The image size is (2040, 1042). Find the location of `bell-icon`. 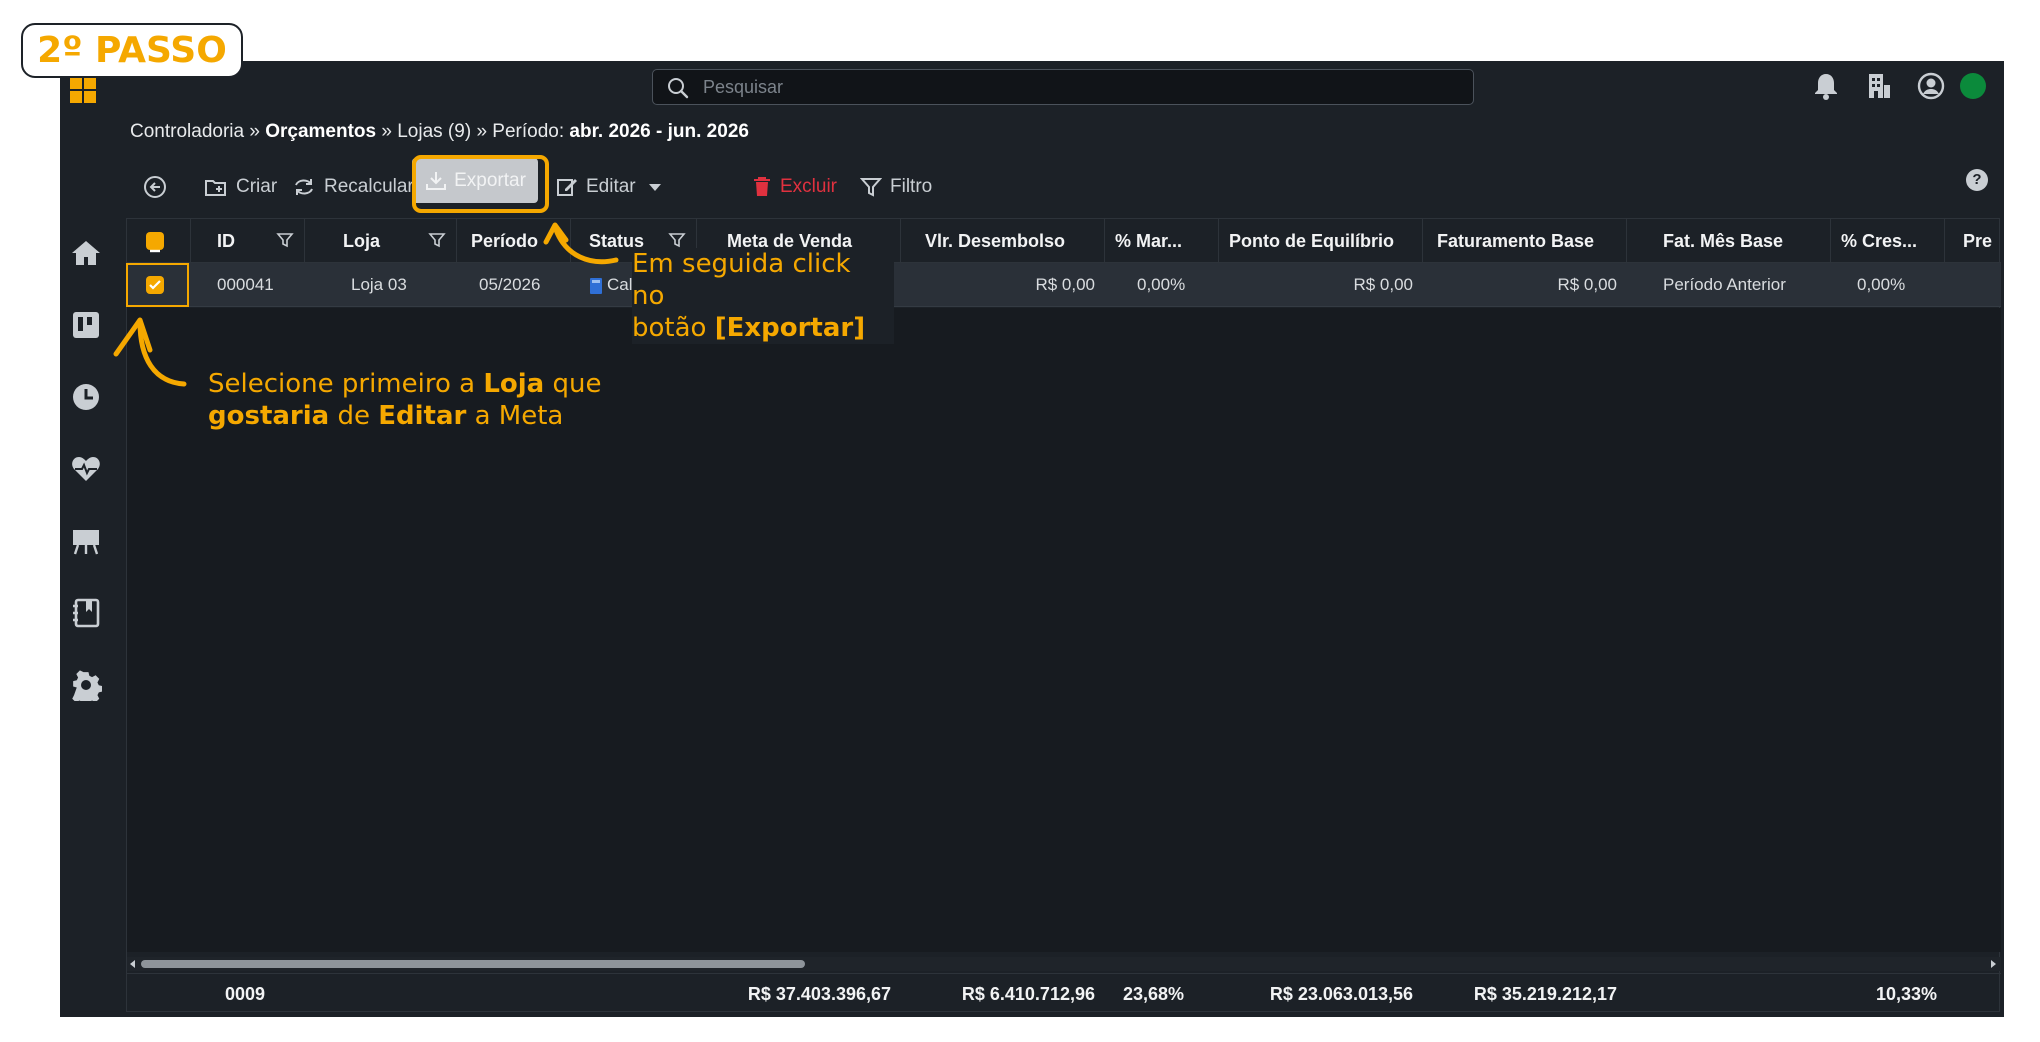

bell-icon is located at coordinates (1826, 86).